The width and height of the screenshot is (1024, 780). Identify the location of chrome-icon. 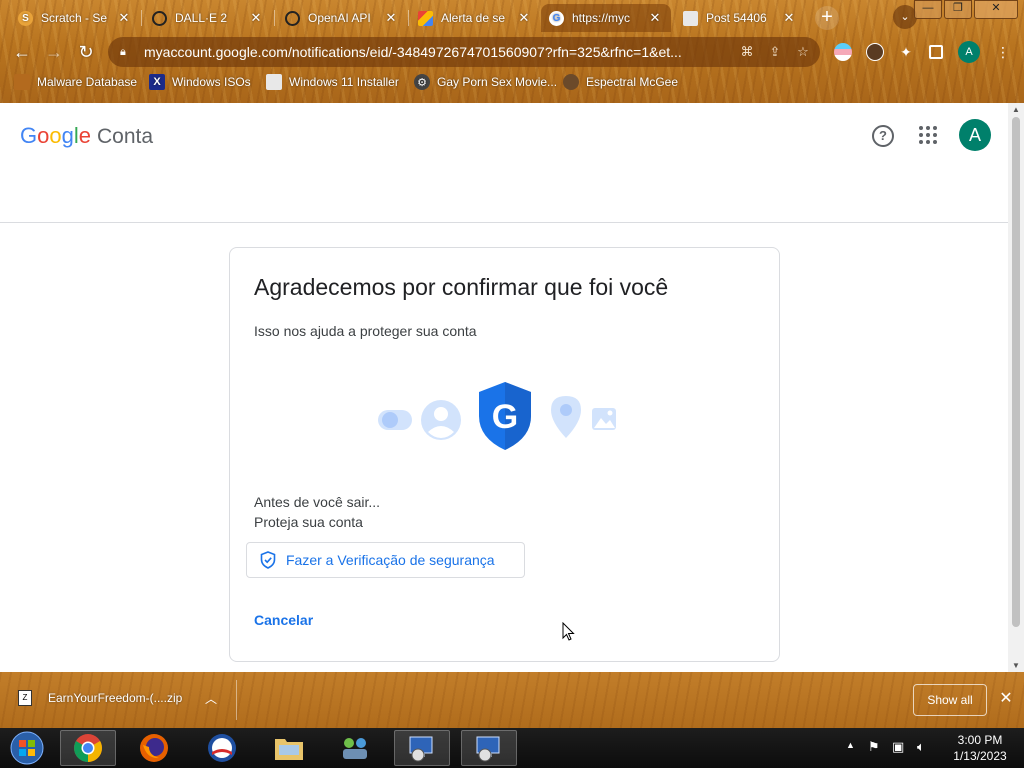
(88, 748).